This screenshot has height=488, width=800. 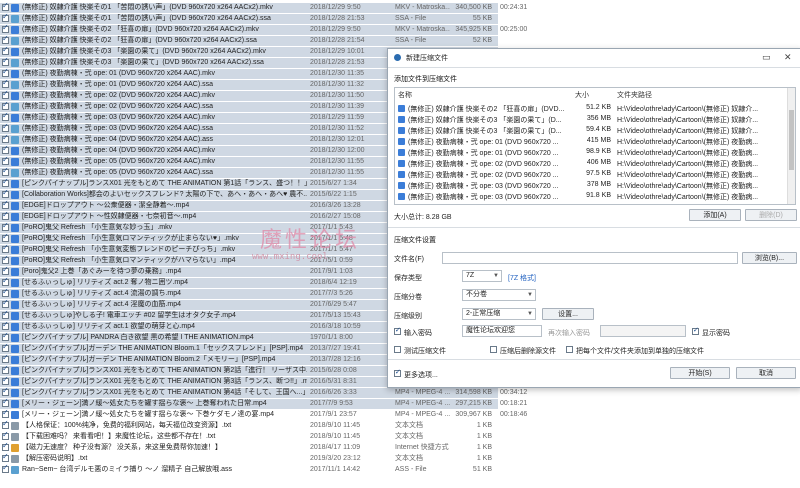 What do you see at coordinates (499, 295) in the screenshot?
I see `volume-select: 不分卷 ▼` at bounding box center [499, 295].